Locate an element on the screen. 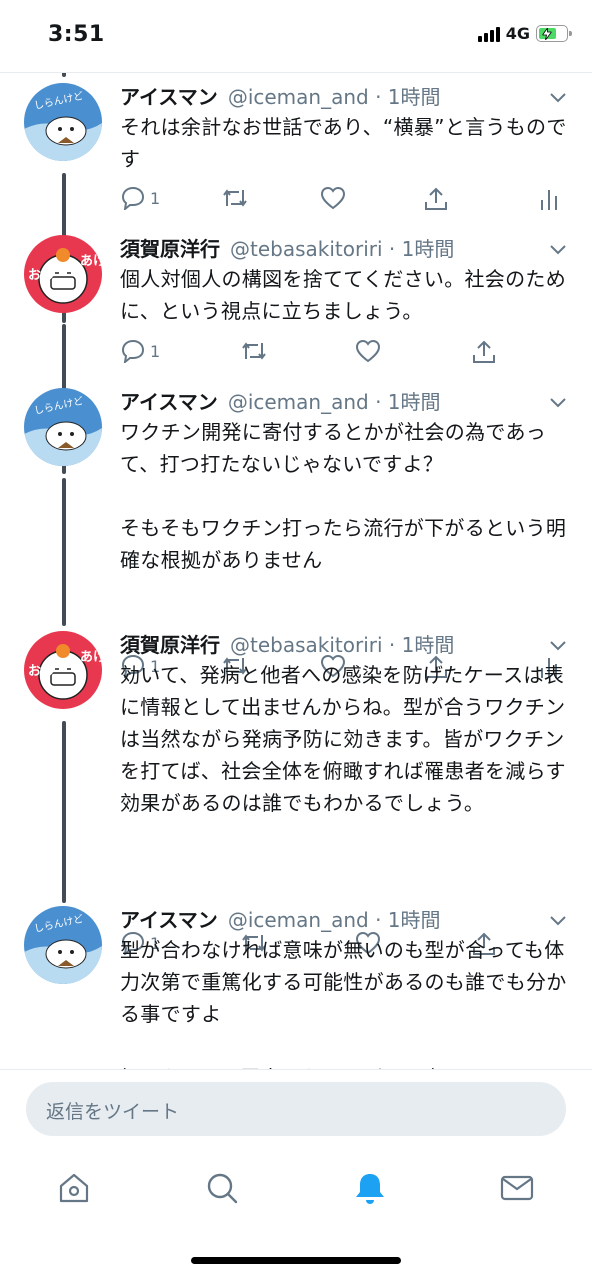 Image resolution: width=592 pixels, height=1280 pixels. tab-search is located at coordinates (222, 1188).